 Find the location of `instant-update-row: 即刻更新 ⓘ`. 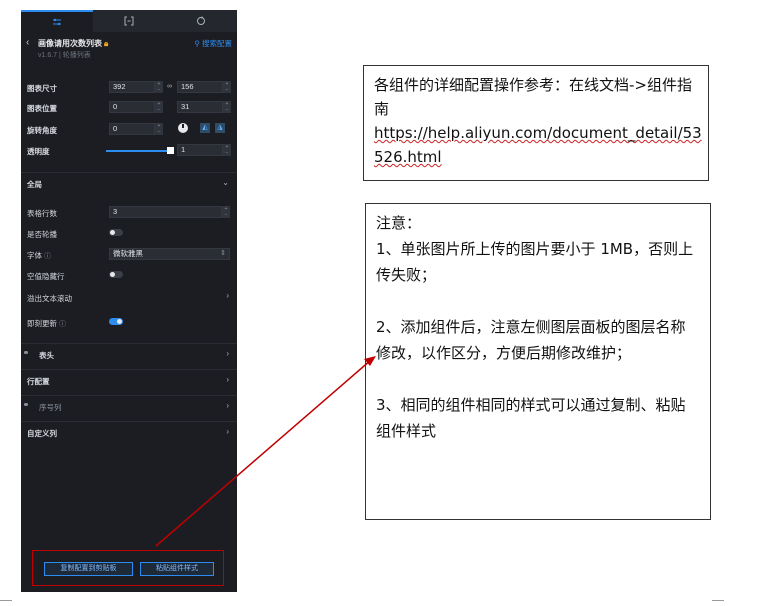

instant-update-row: 即刻更新 ⓘ is located at coordinates (129, 323).